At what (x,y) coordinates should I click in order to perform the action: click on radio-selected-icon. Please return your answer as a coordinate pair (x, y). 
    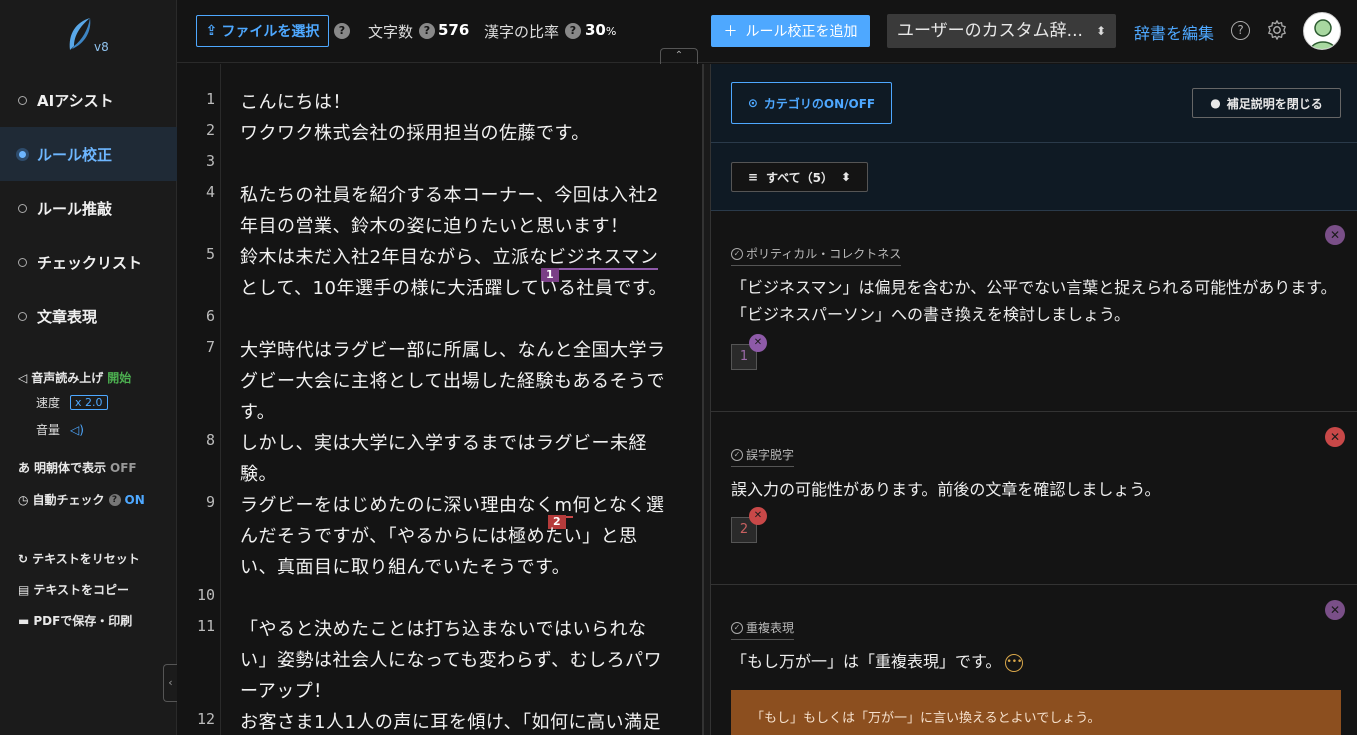
    Looking at the image, I should click on (22, 154).